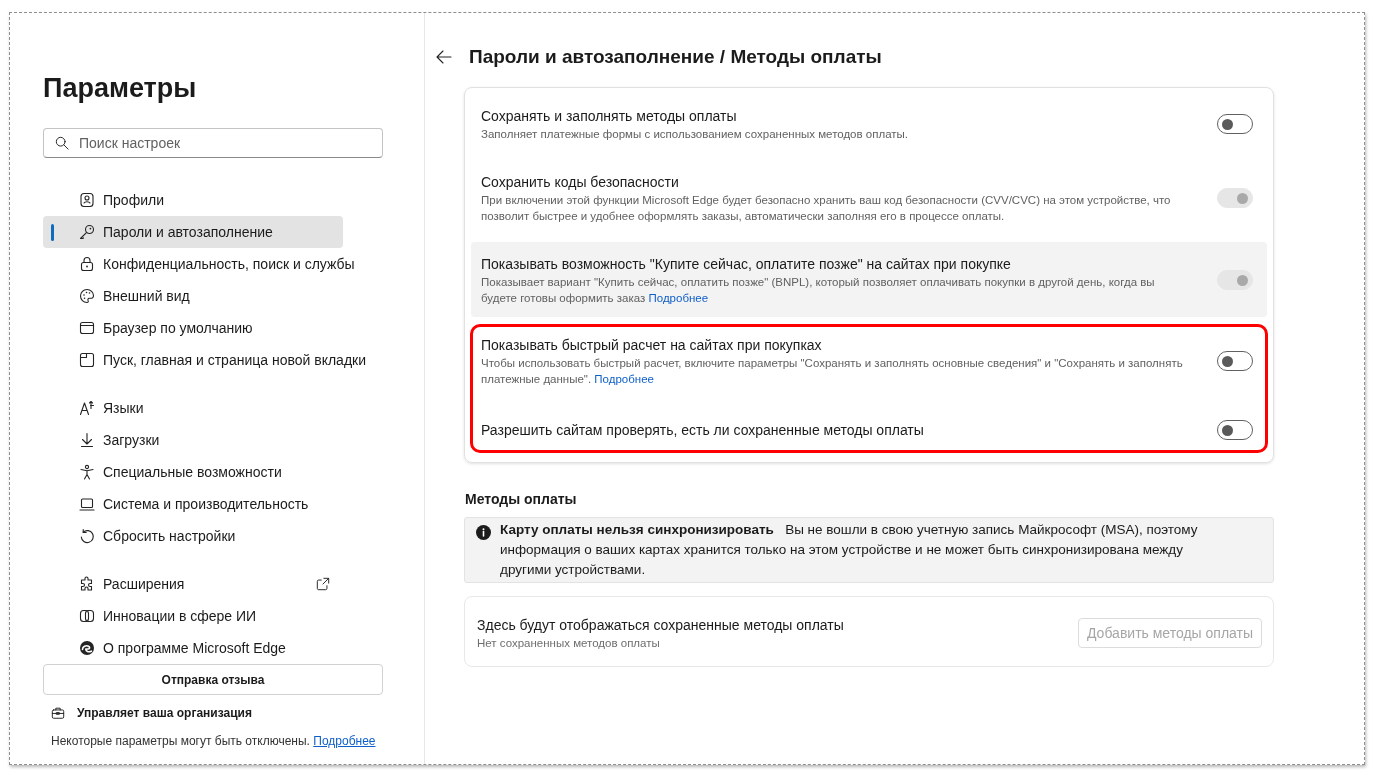 Image resolution: width=1373 pixels, height=775 pixels. What do you see at coordinates (213, 679) in the screenshot?
I see `feedback-button: Отправка отзыва` at bounding box center [213, 679].